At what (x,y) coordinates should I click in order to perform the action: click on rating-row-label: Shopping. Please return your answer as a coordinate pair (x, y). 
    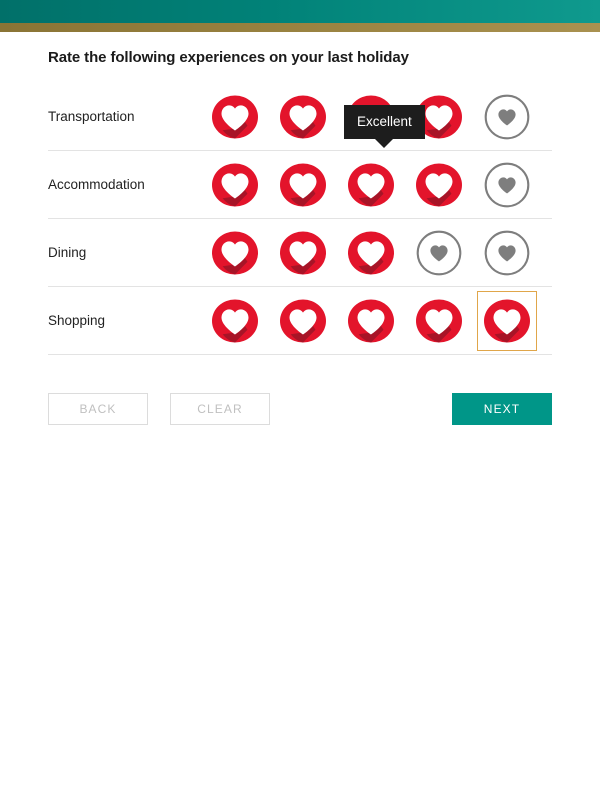
    Looking at the image, I should click on (77, 320).